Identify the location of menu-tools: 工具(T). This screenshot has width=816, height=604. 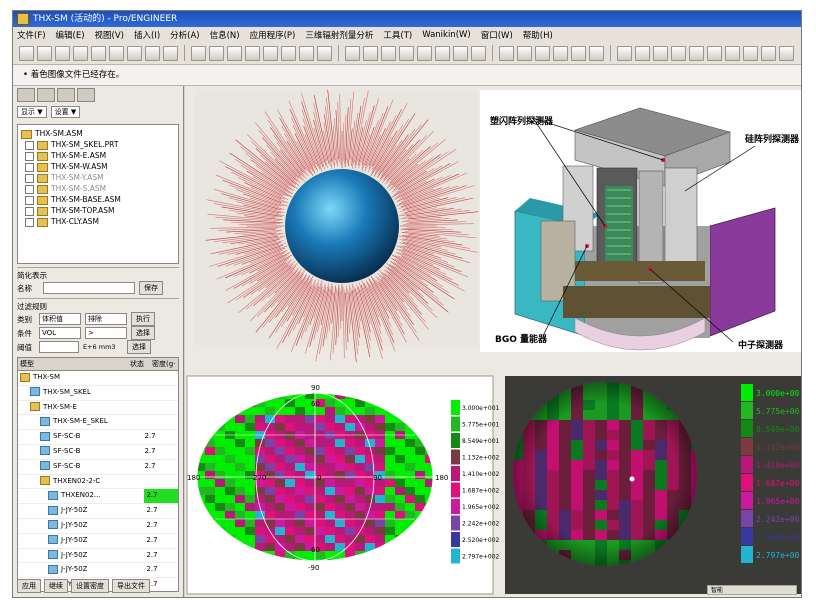
(397, 35).